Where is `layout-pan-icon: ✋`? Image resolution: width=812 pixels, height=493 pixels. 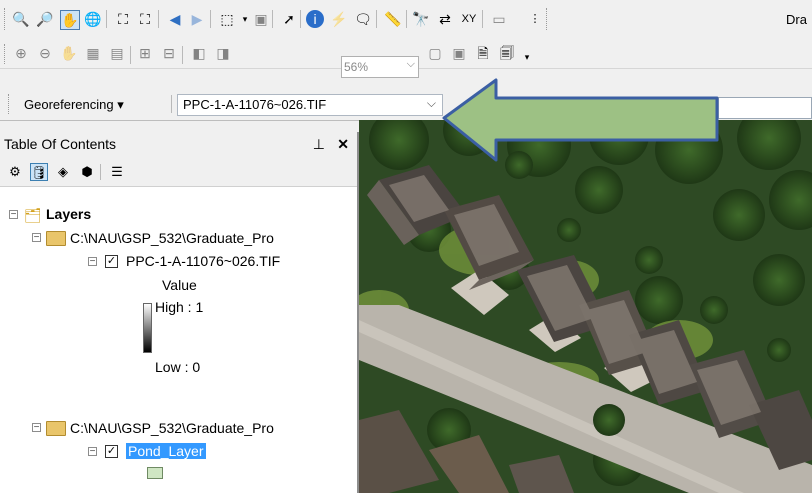
layout-pan-icon: ✋ is located at coordinates (69, 53).